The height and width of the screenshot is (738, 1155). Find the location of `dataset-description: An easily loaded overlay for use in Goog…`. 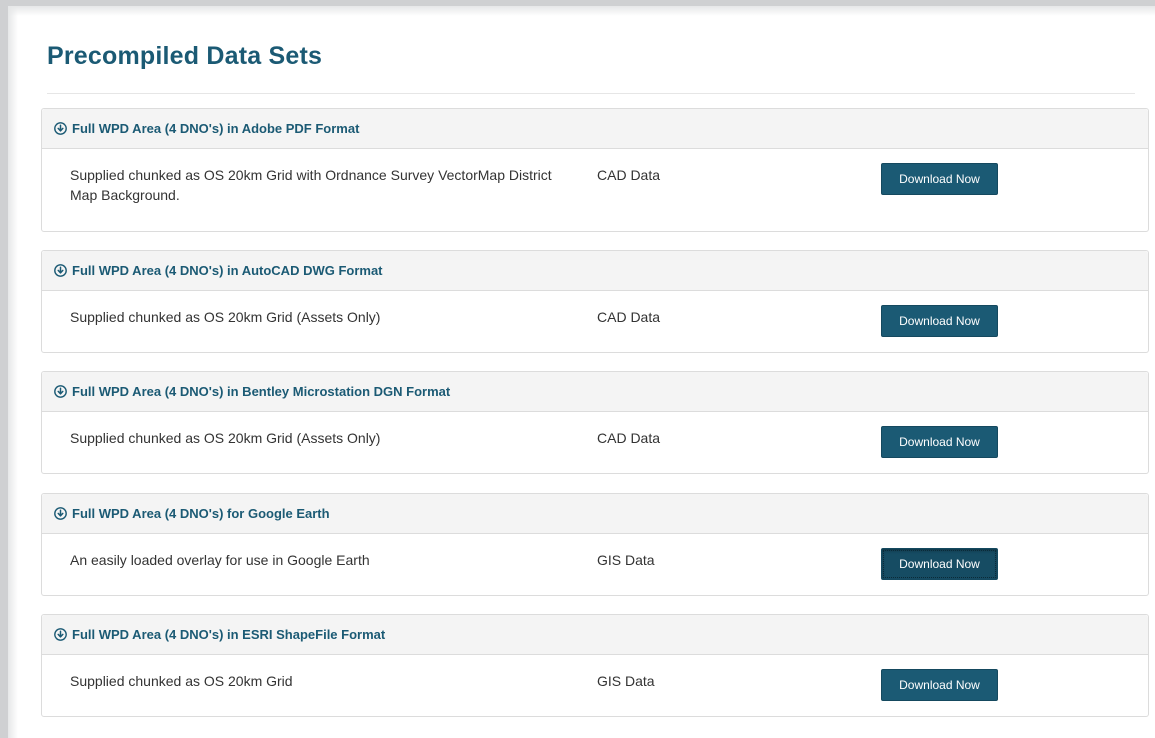

dataset-description: An easily loaded overlay for use in Goog… is located at coordinates (220, 560).